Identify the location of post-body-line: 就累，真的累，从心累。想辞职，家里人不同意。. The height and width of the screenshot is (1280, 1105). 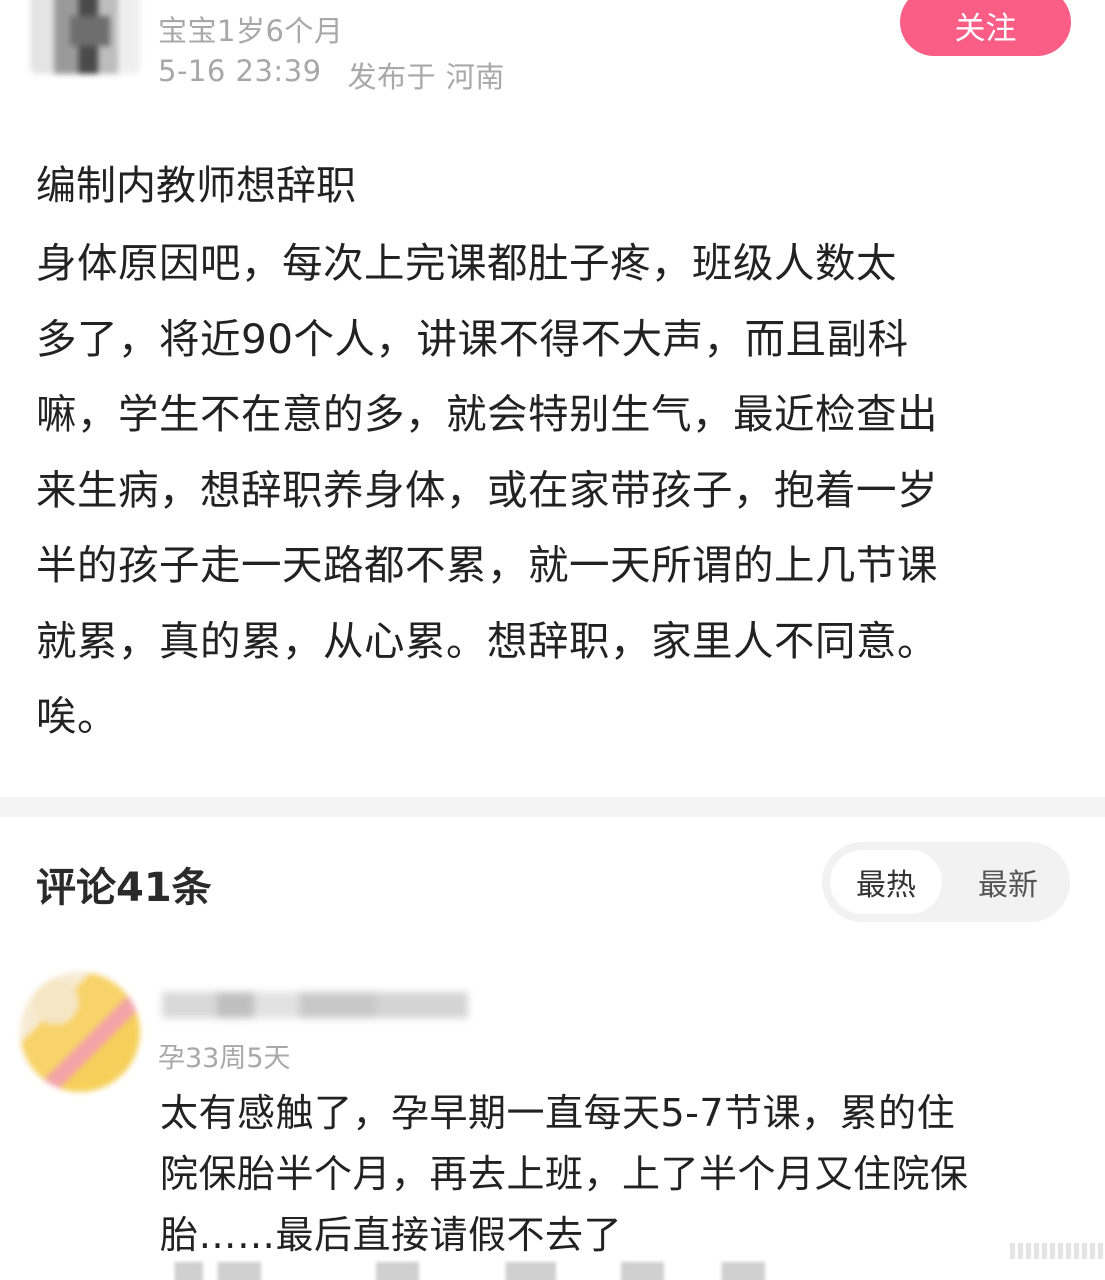
(487, 640).